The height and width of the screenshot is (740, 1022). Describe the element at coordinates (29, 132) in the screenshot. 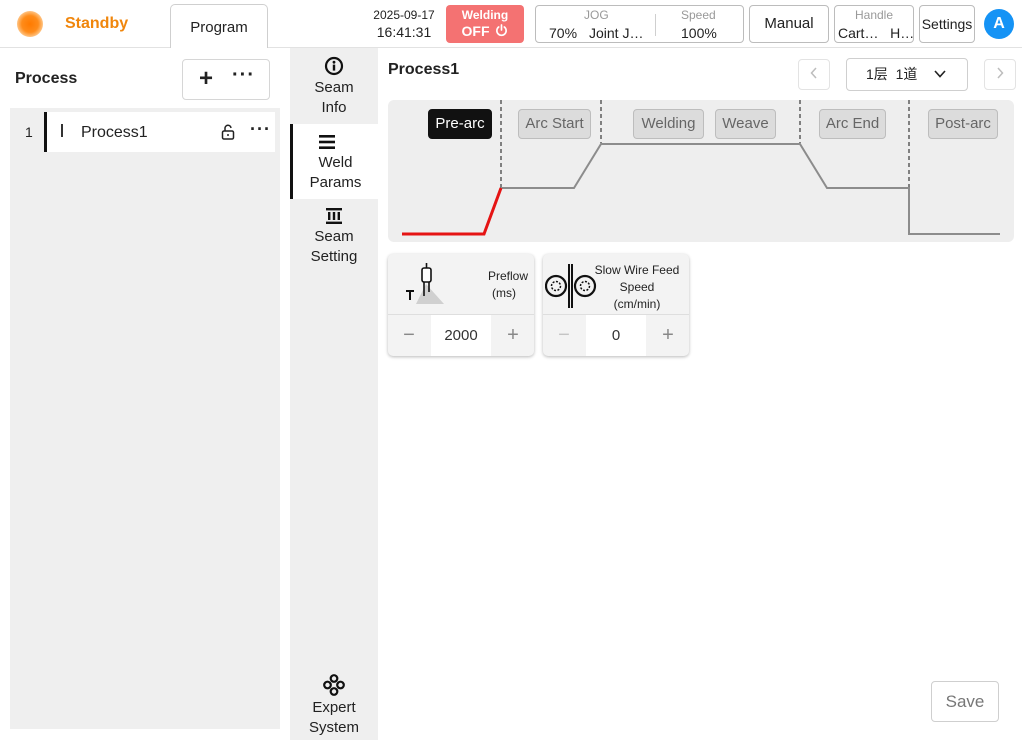

I see `list-item-index: 1` at that location.